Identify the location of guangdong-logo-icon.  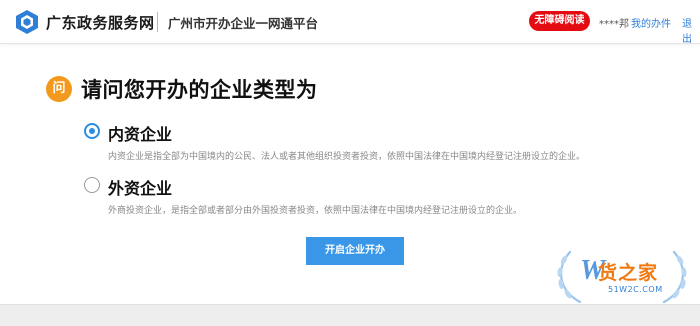
(27, 22).